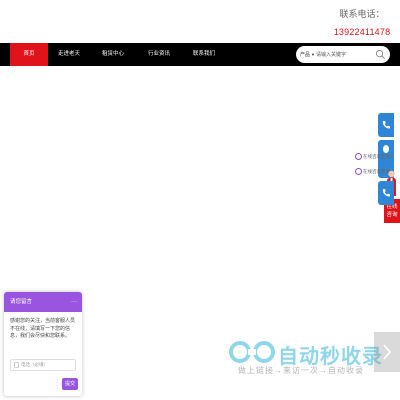  Describe the element at coordinates (21, 302) in the screenshot. I see `widget-title: 请您留言` at that location.